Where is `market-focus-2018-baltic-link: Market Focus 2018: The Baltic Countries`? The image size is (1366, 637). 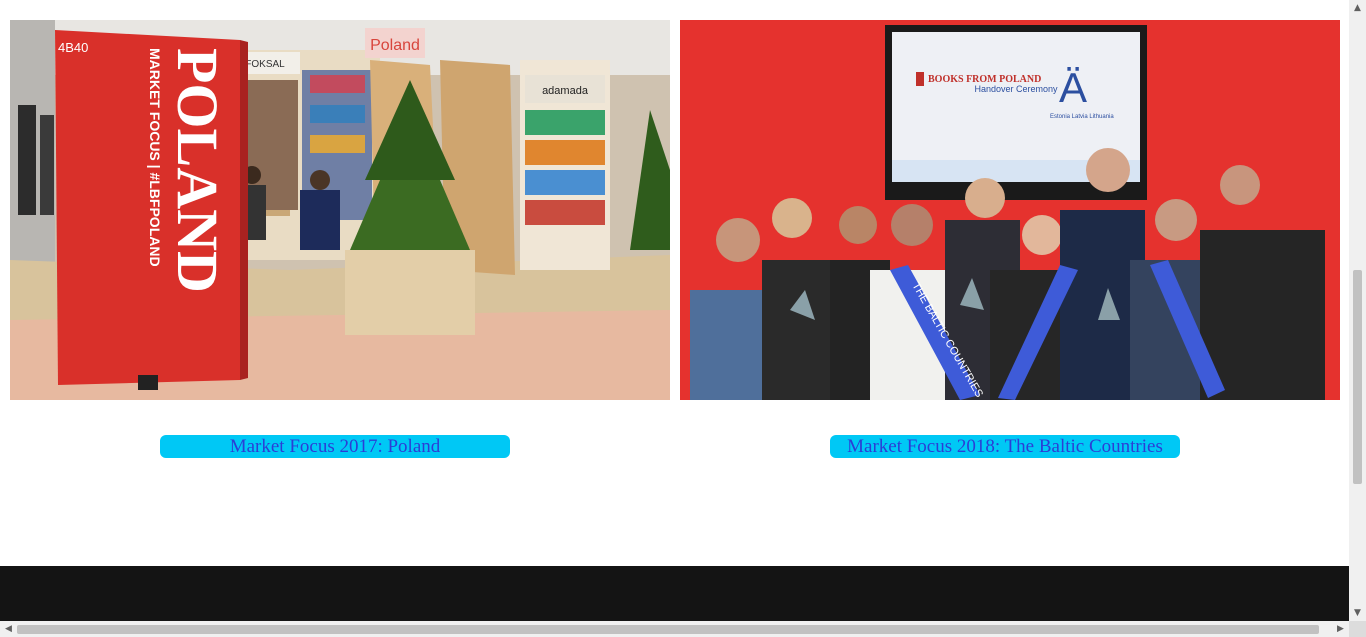
market-focus-2018-baltic-link: Market Focus 2018: The Baltic Countries is located at coordinates (1005, 446).